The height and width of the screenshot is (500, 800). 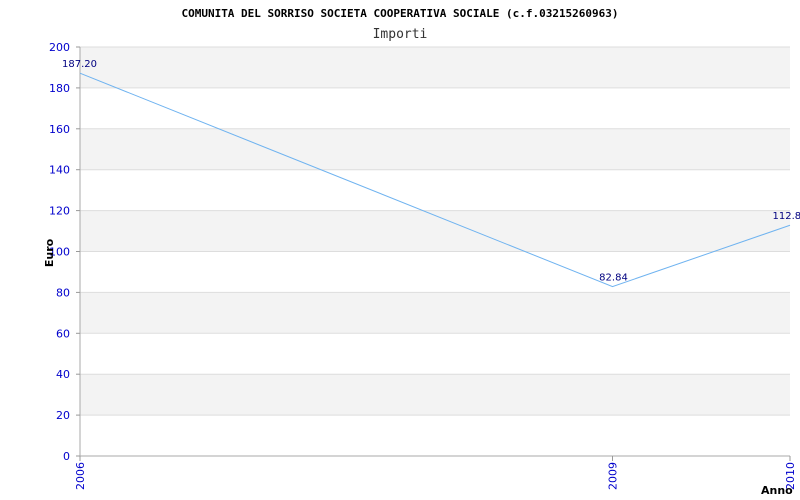 What do you see at coordinates (79, 64) in the screenshot?
I see `data-label: 187.20` at bounding box center [79, 64].